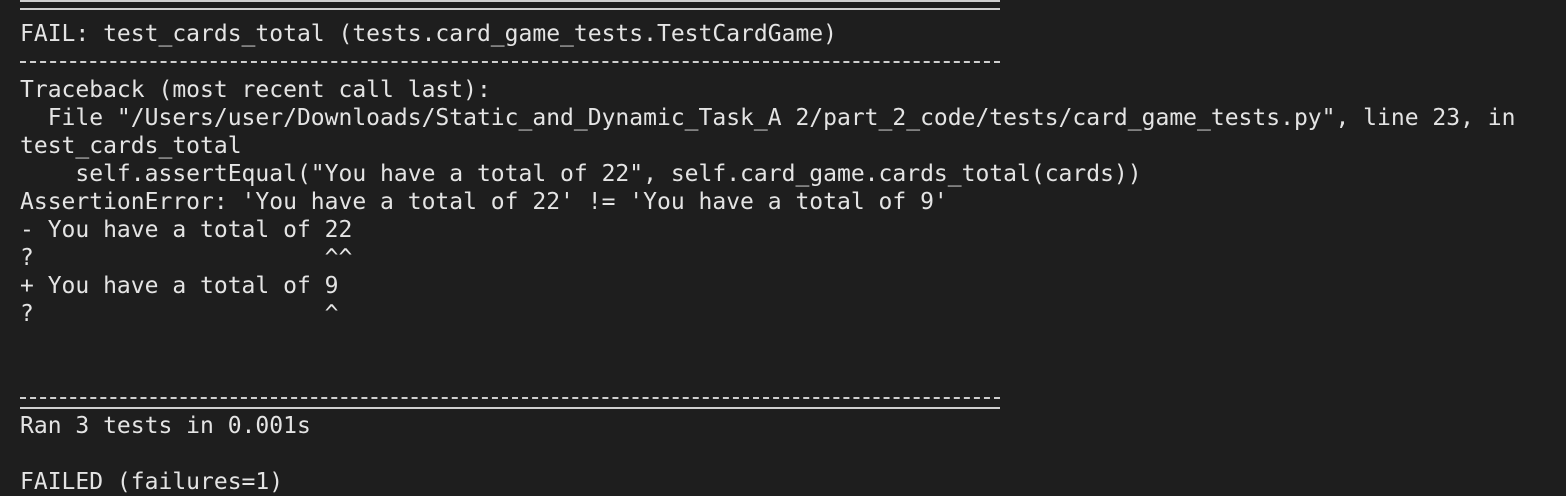  What do you see at coordinates (510, 5) in the screenshot?
I see `separator-equals-top` at bounding box center [510, 5].